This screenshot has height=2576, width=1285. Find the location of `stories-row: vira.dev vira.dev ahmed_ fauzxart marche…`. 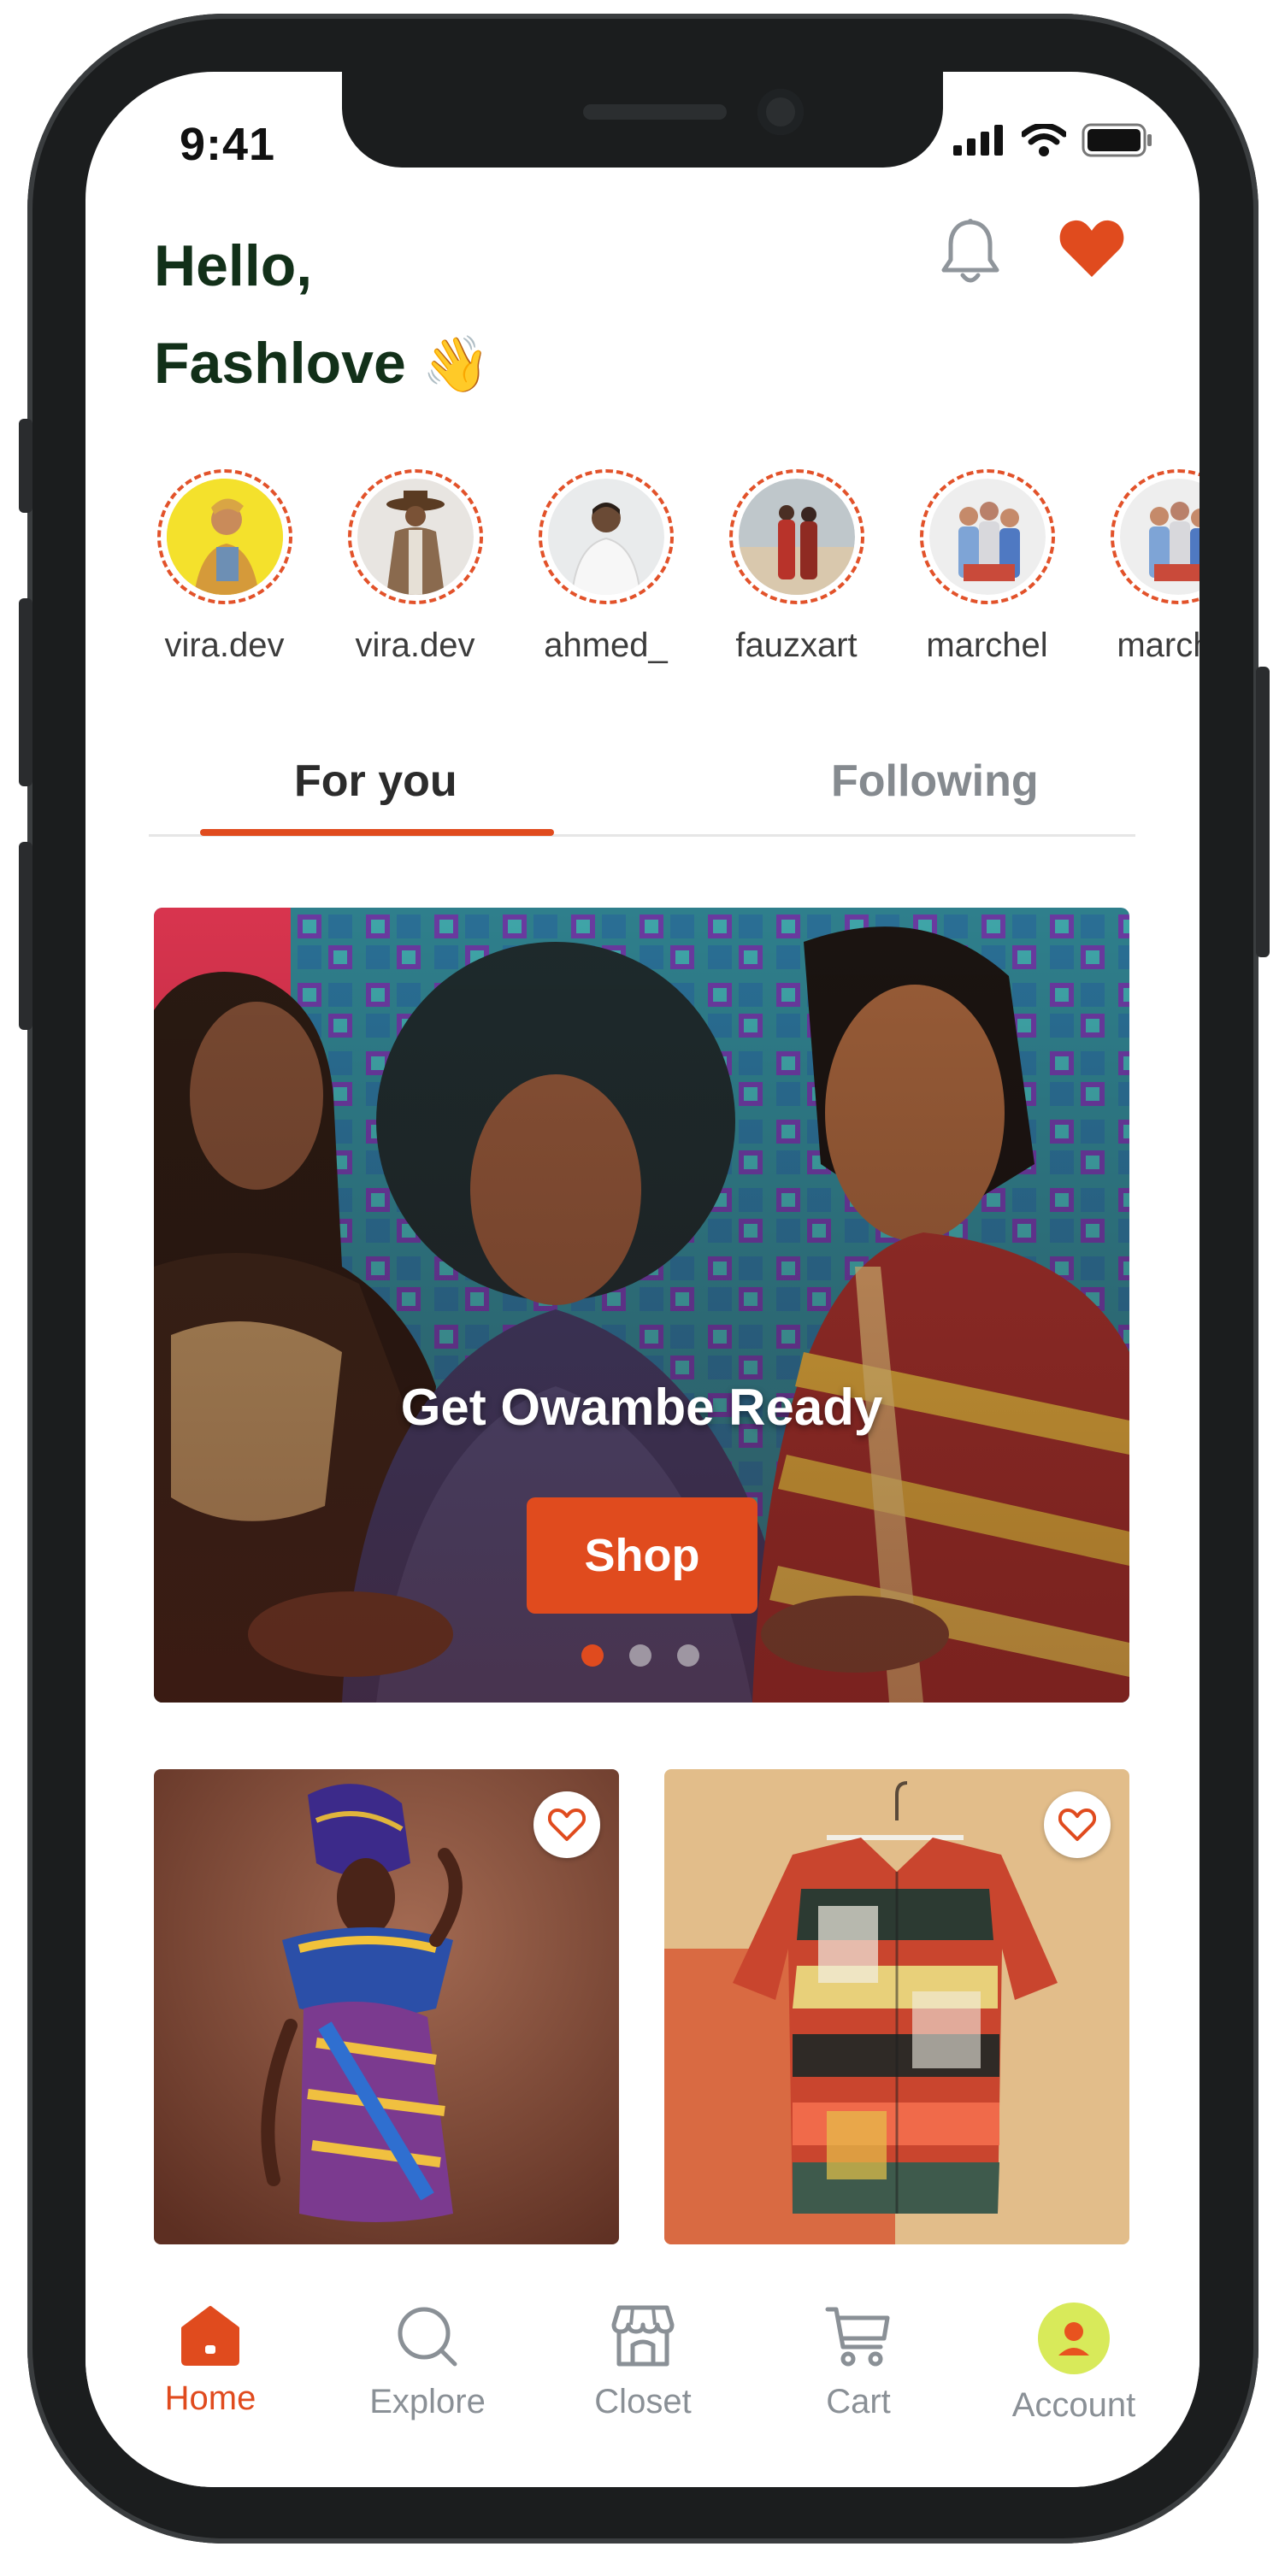

stories-row: vira.dev vira.dev ahmed_ fauzxart marche… is located at coordinates (677, 567).